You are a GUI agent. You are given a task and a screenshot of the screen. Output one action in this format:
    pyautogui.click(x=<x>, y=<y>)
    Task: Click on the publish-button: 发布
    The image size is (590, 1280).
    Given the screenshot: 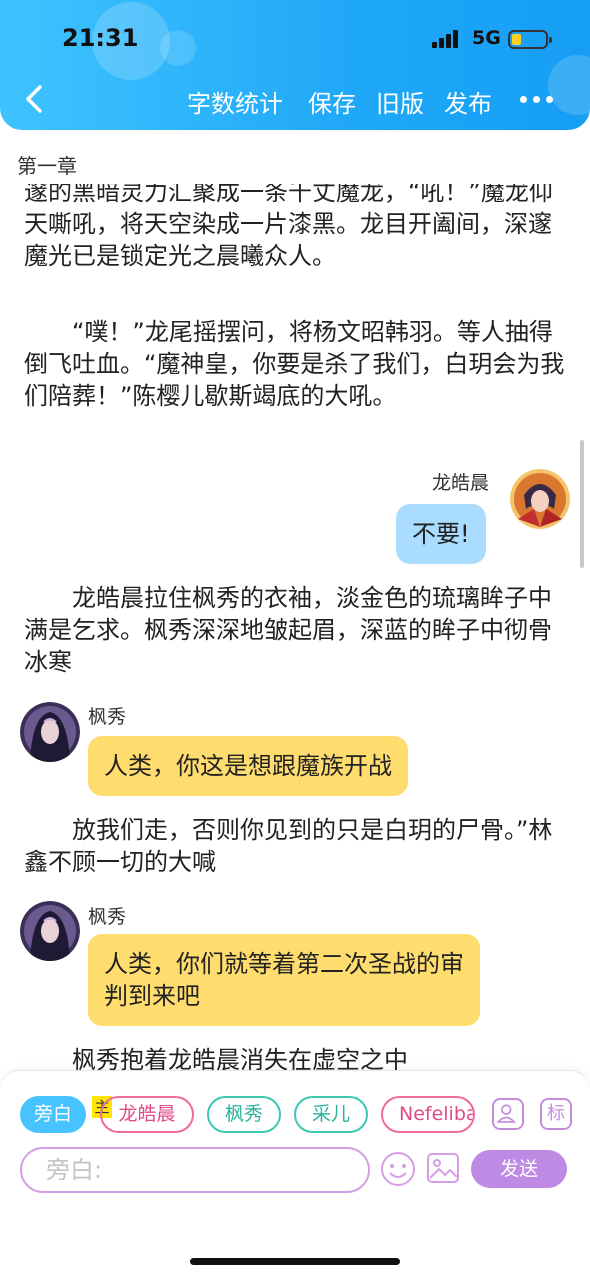 What is the action you would take?
    pyautogui.click(x=468, y=101)
    